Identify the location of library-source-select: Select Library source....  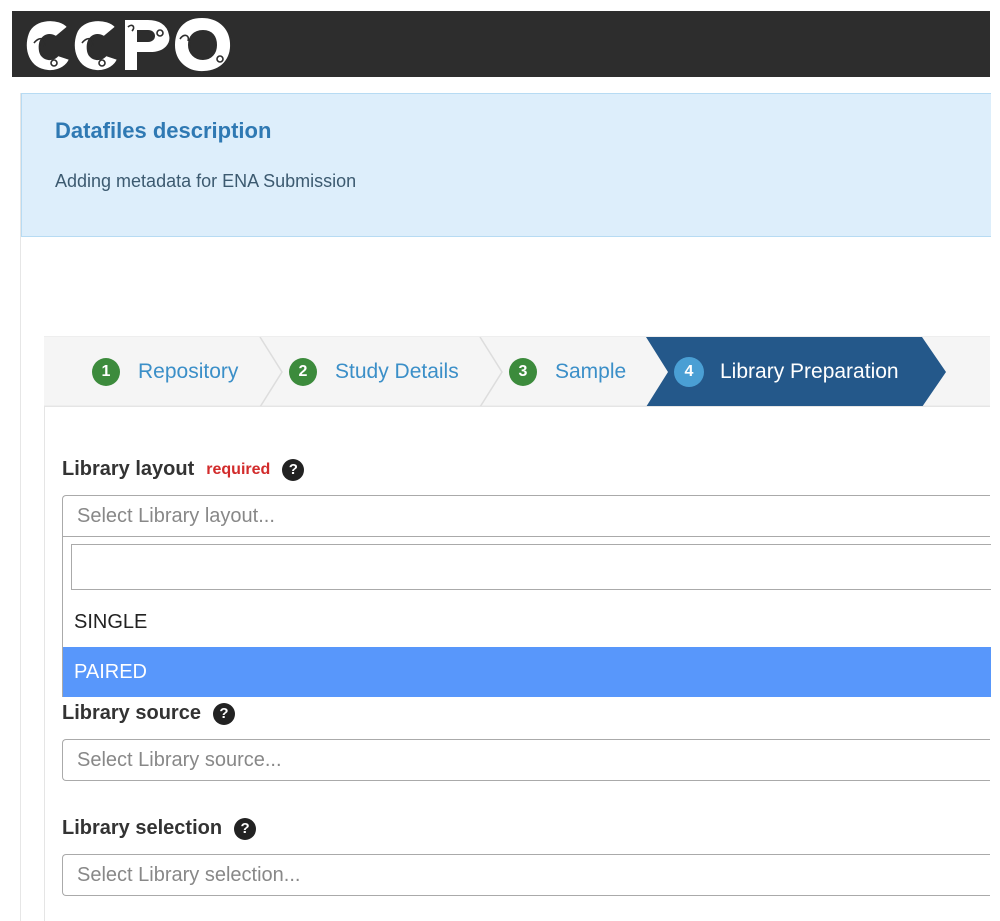
(526, 760).